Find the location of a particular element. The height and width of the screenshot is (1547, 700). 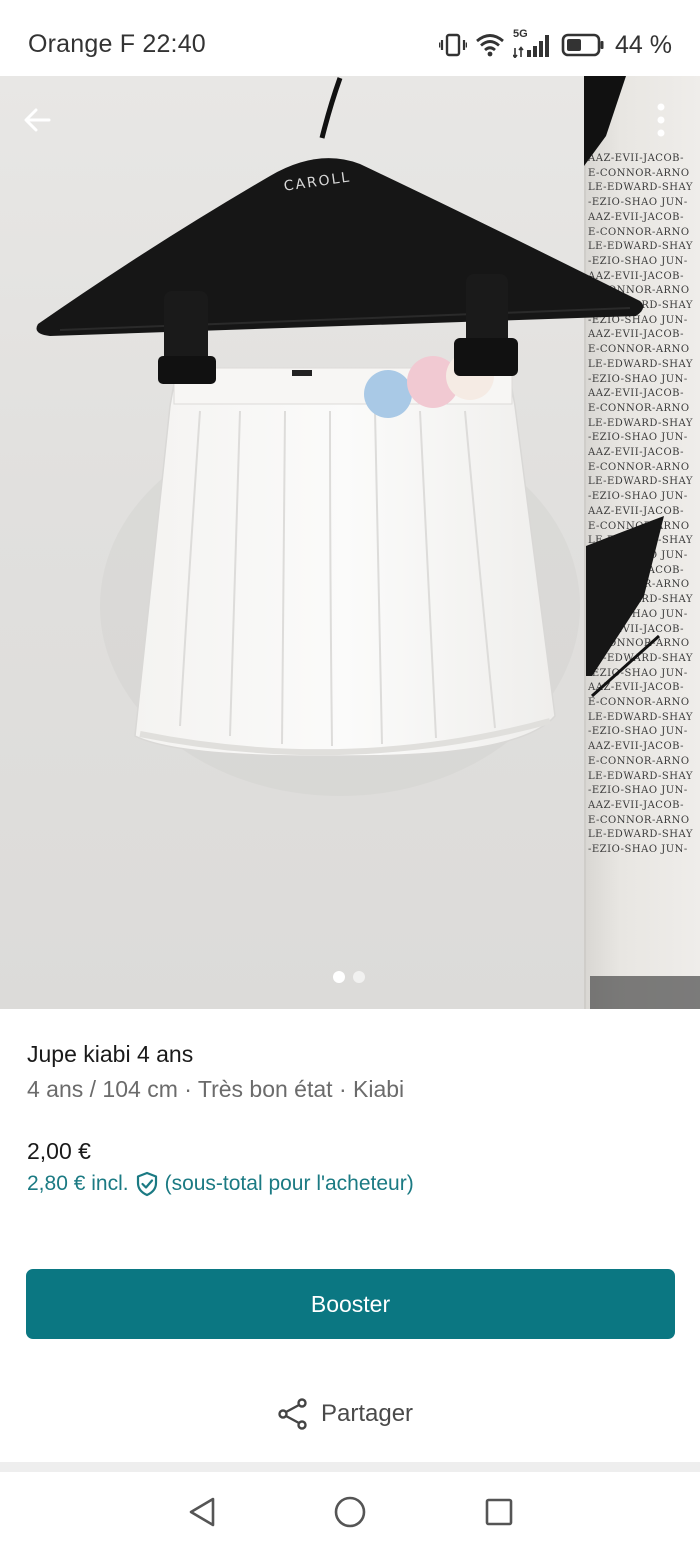

shield-check-icon is located at coordinates (146, 1184).